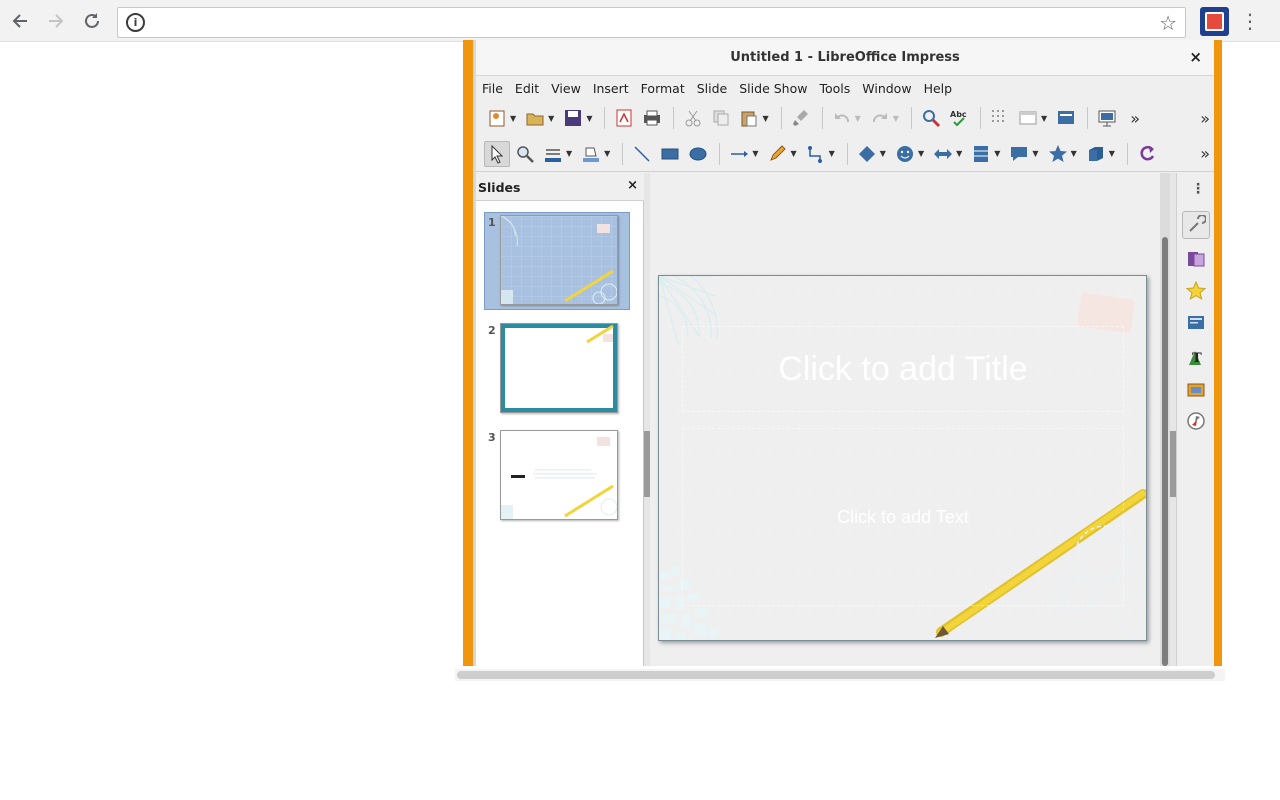 The height and width of the screenshot is (800, 1280). I want to click on print-button, so click(652, 118).